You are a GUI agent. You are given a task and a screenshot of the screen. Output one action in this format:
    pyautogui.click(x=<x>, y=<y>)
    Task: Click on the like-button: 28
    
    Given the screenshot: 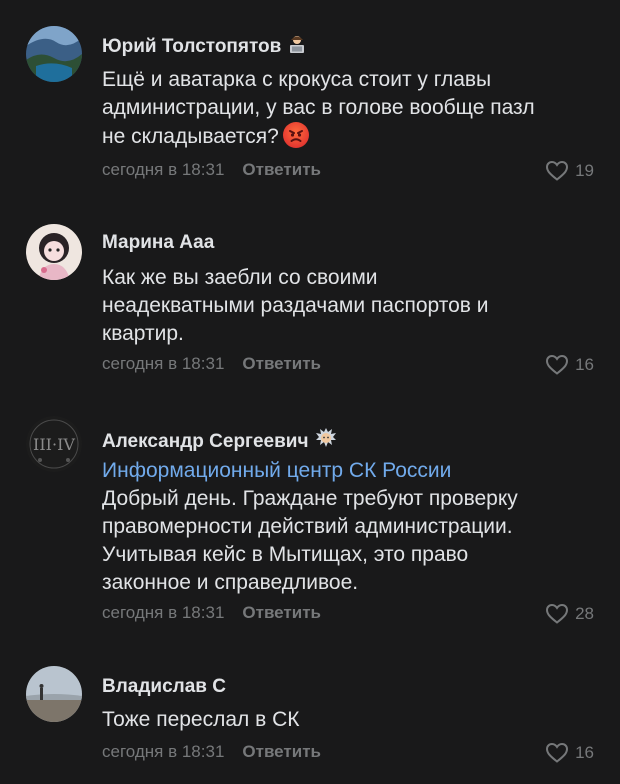 What is the action you would take?
    pyautogui.click(x=569, y=613)
    